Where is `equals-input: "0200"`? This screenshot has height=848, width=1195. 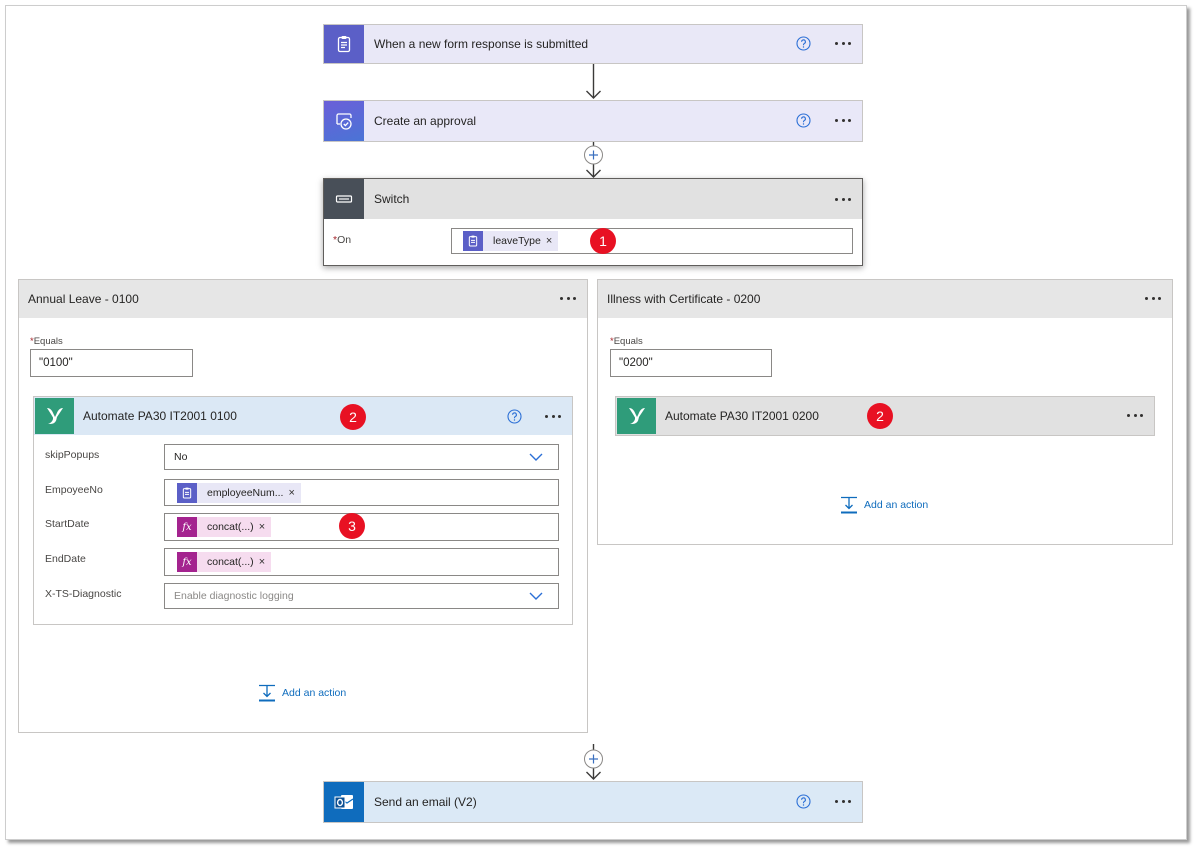 equals-input: "0200" is located at coordinates (691, 363).